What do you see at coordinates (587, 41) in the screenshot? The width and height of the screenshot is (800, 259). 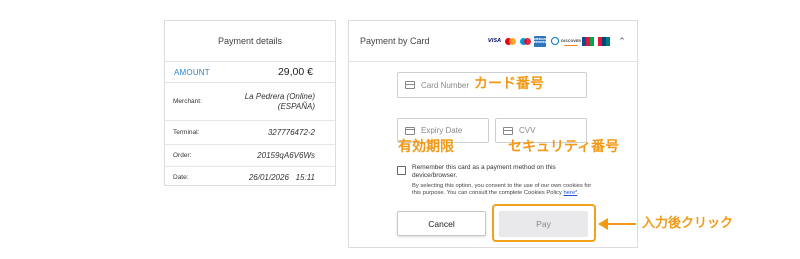 I see `jcb-logo` at bounding box center [587, 41].